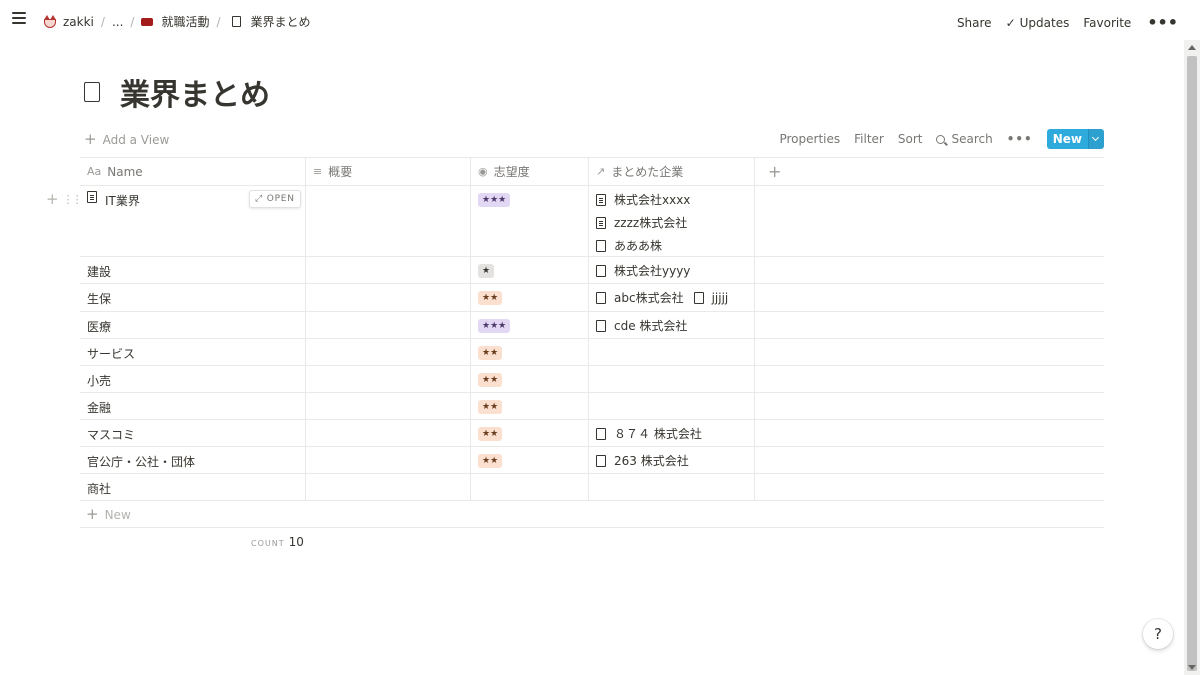 The height and width of the screenshot is (675, 1200). I want to click on updates-button: ✓ Updates, so click(1038, 23).